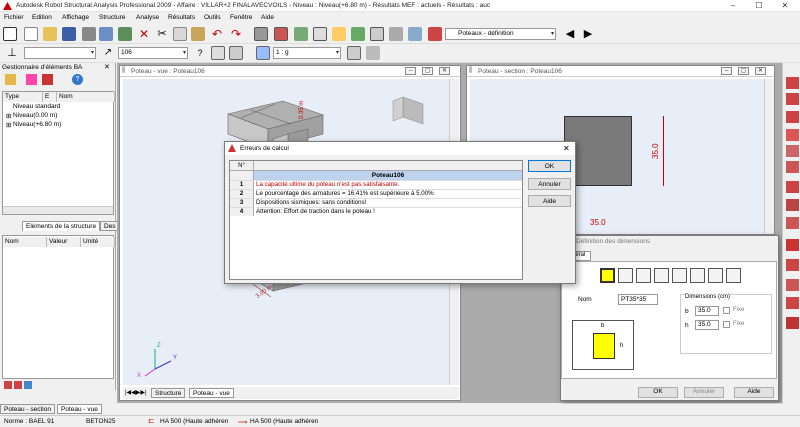 The width and height of the screenshot is (800, 427). What do you see at coordinates (704, 392) in the screenshot?
I see `dims-cancel-button: Annuler` at bounding box center [704, 392].